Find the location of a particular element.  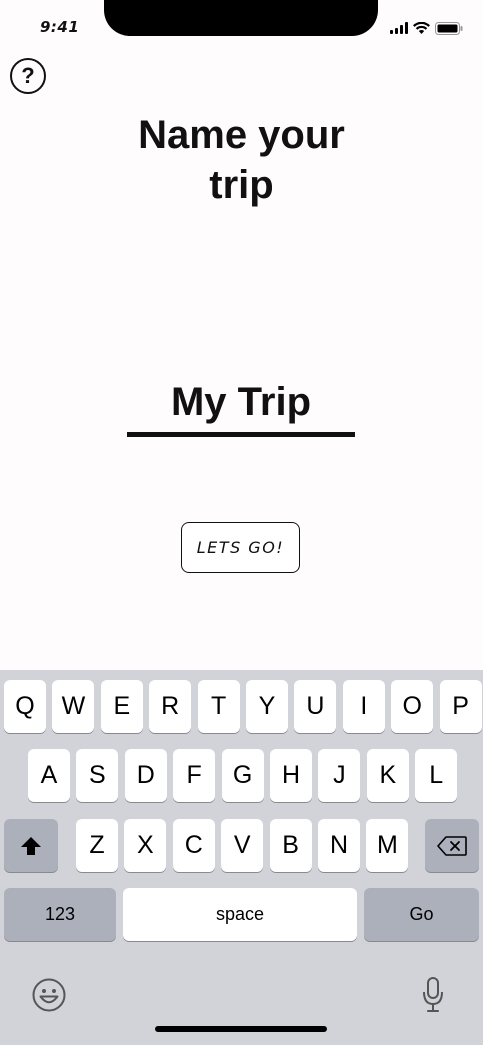

key-m: M is located at coordinates (387, 845).